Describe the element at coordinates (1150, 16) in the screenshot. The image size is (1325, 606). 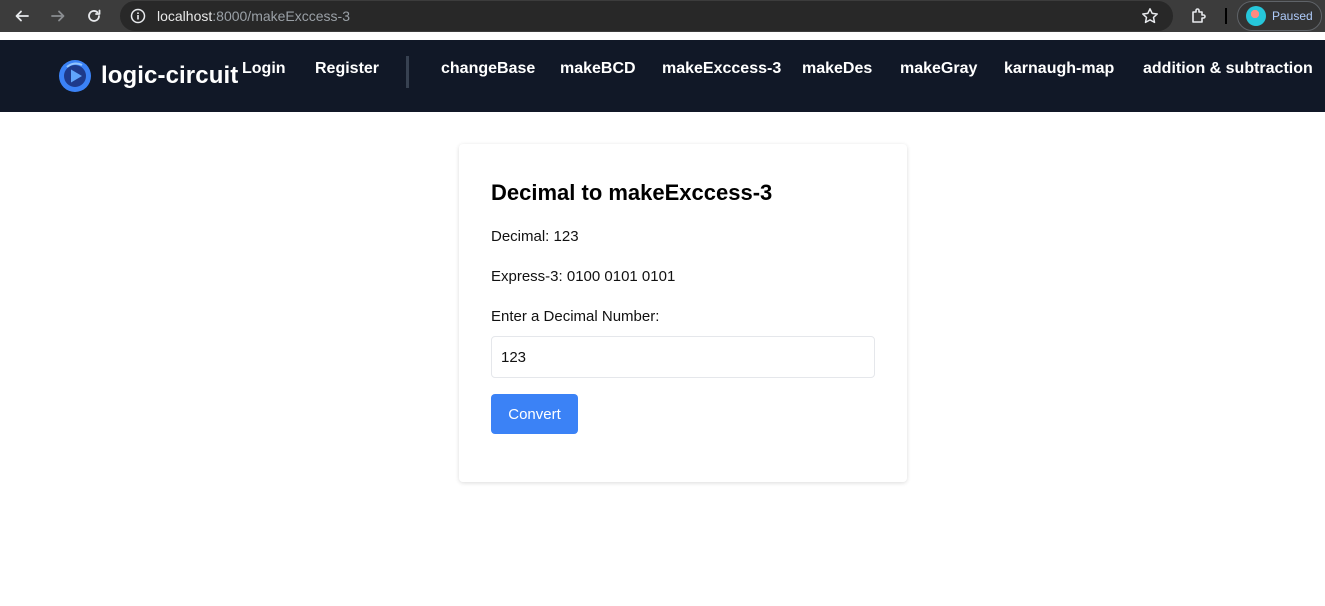
I see `bookmark-star-icon` at that location.